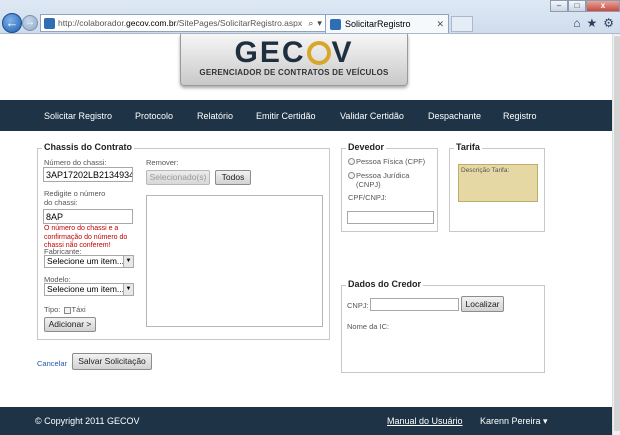 This screenshot has width=620, height=435. What do you see at coordinates (498, 183) in the screenshot?
I see `tarifa-descricao-box: Descrição Tarifa:` at bounding box center [498, 183].